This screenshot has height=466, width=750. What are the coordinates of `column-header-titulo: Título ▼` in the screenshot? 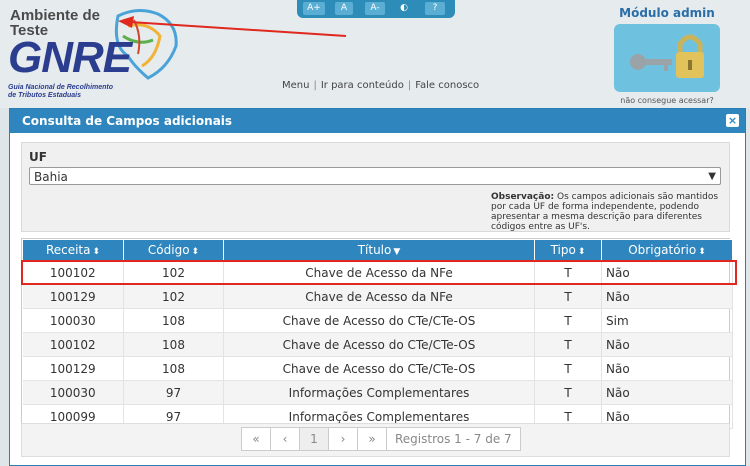 It's located at (379, 250).